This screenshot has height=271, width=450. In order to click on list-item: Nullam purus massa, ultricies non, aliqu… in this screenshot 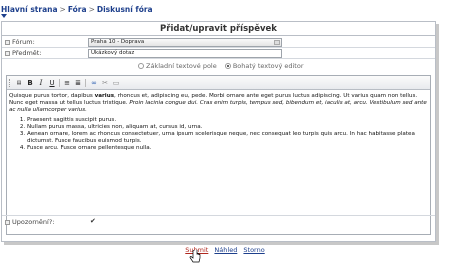, I will do `click(228, 127)`.